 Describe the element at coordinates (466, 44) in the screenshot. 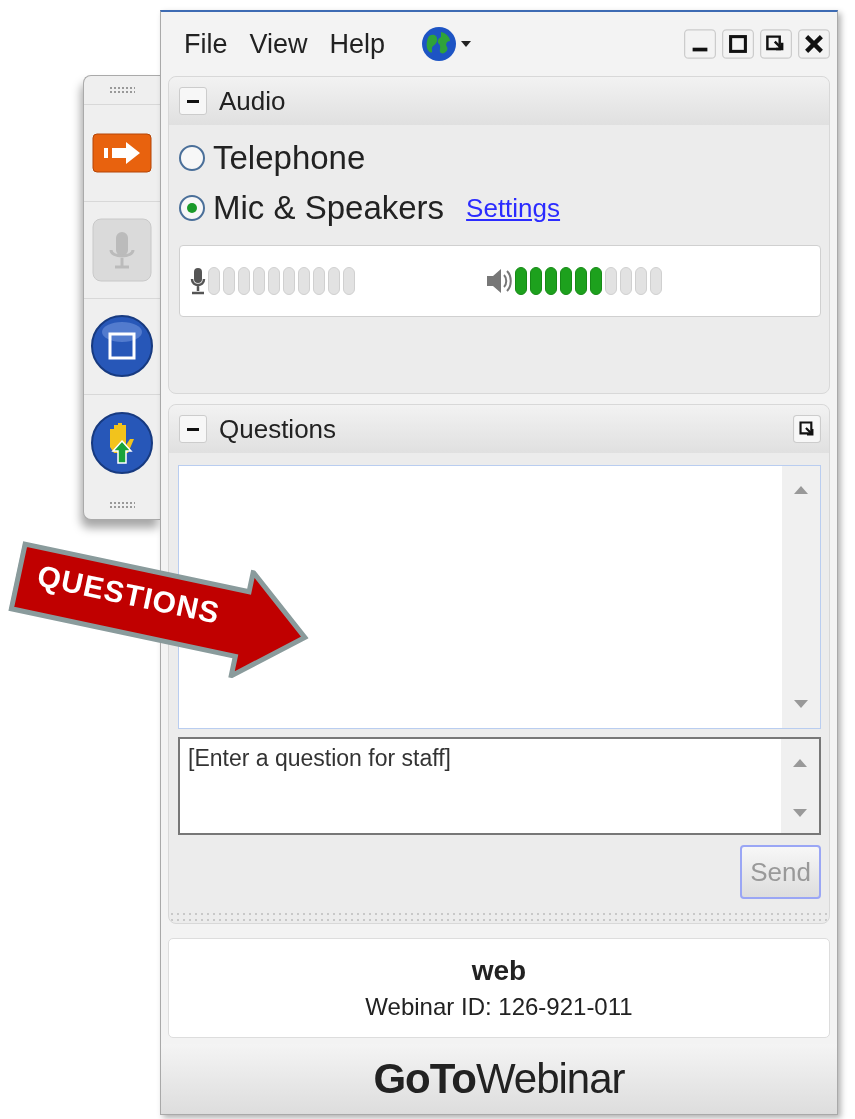

I see `caret-icon` at that location.